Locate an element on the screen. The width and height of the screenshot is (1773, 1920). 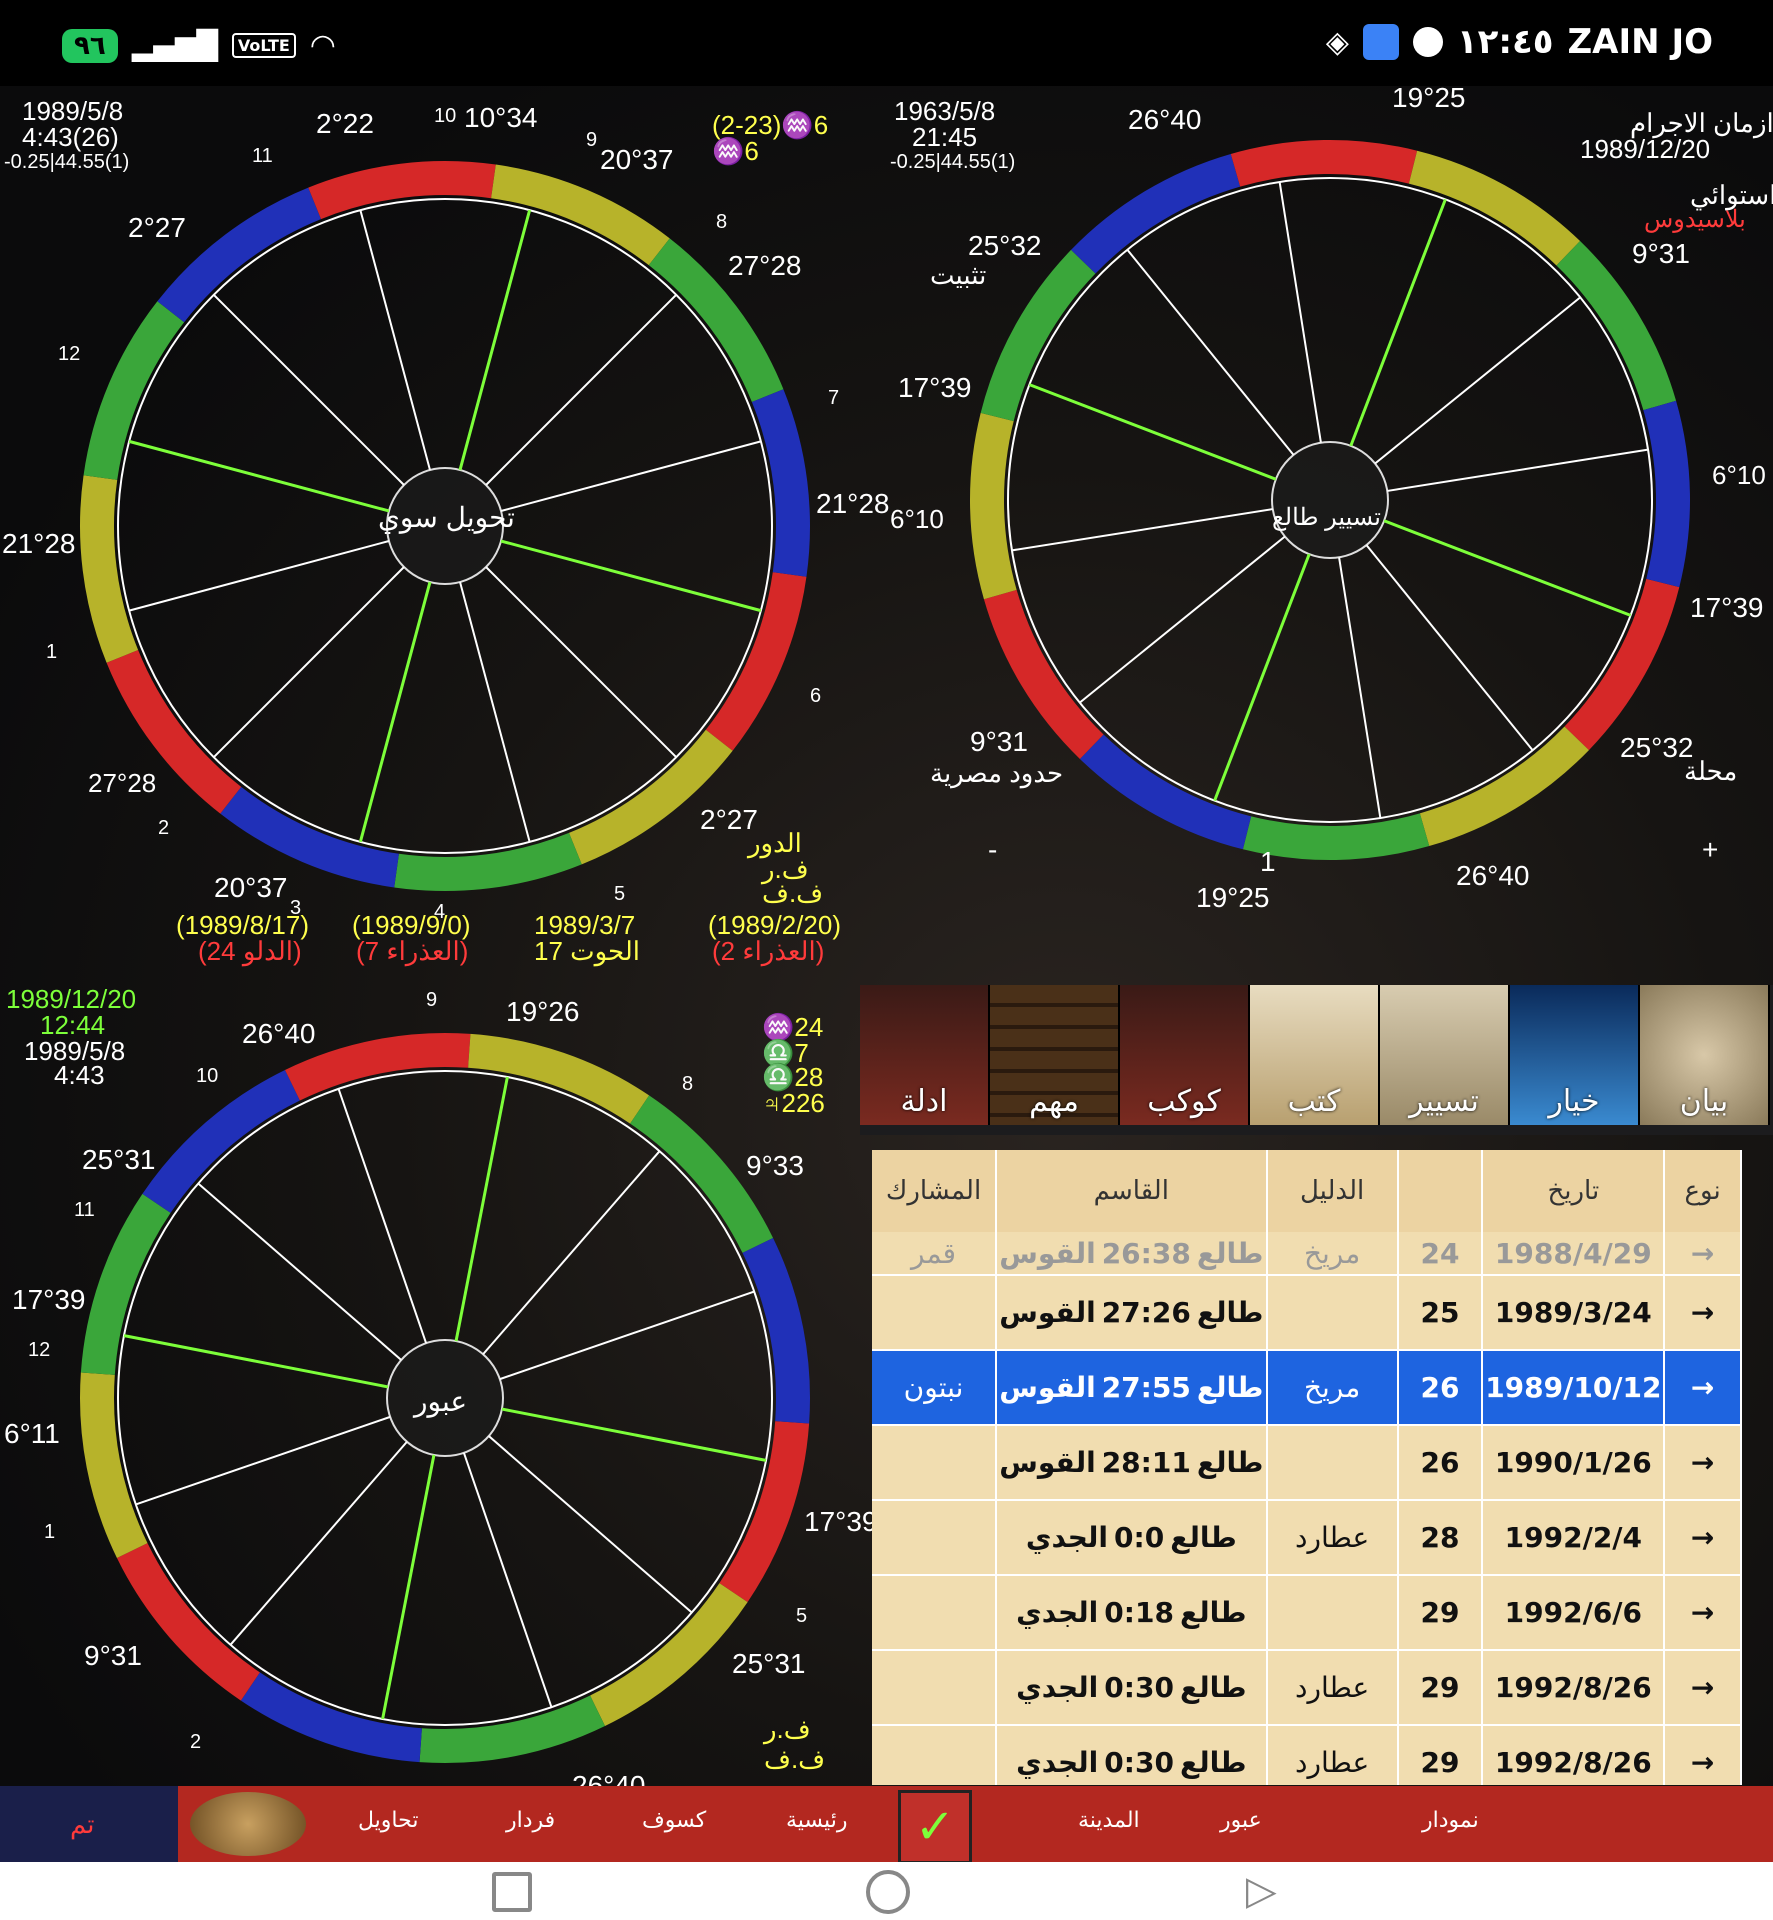
chart-tr-cusp: 9°31 is located at coordinates (1661, 253).